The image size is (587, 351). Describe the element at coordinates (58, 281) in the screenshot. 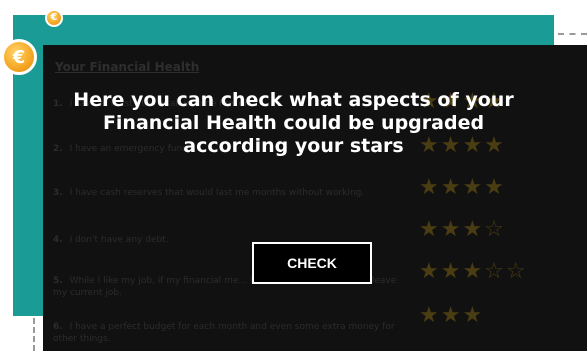

I see `question-number: 5.` at that location.